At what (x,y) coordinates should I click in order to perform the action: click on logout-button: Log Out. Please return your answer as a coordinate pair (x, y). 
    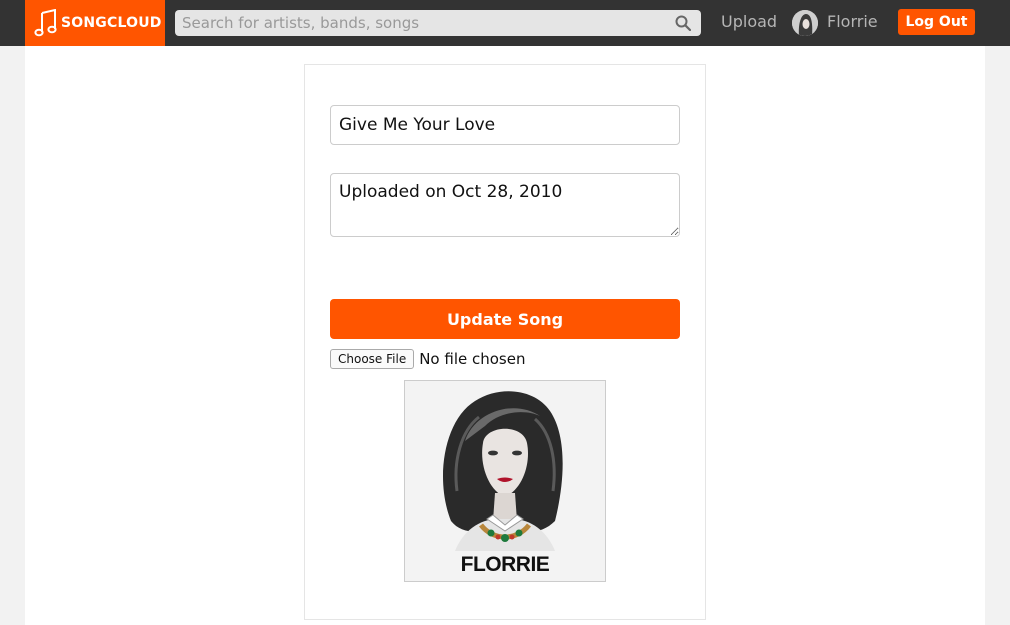
    Looking at the image, I should click on (936, 22).